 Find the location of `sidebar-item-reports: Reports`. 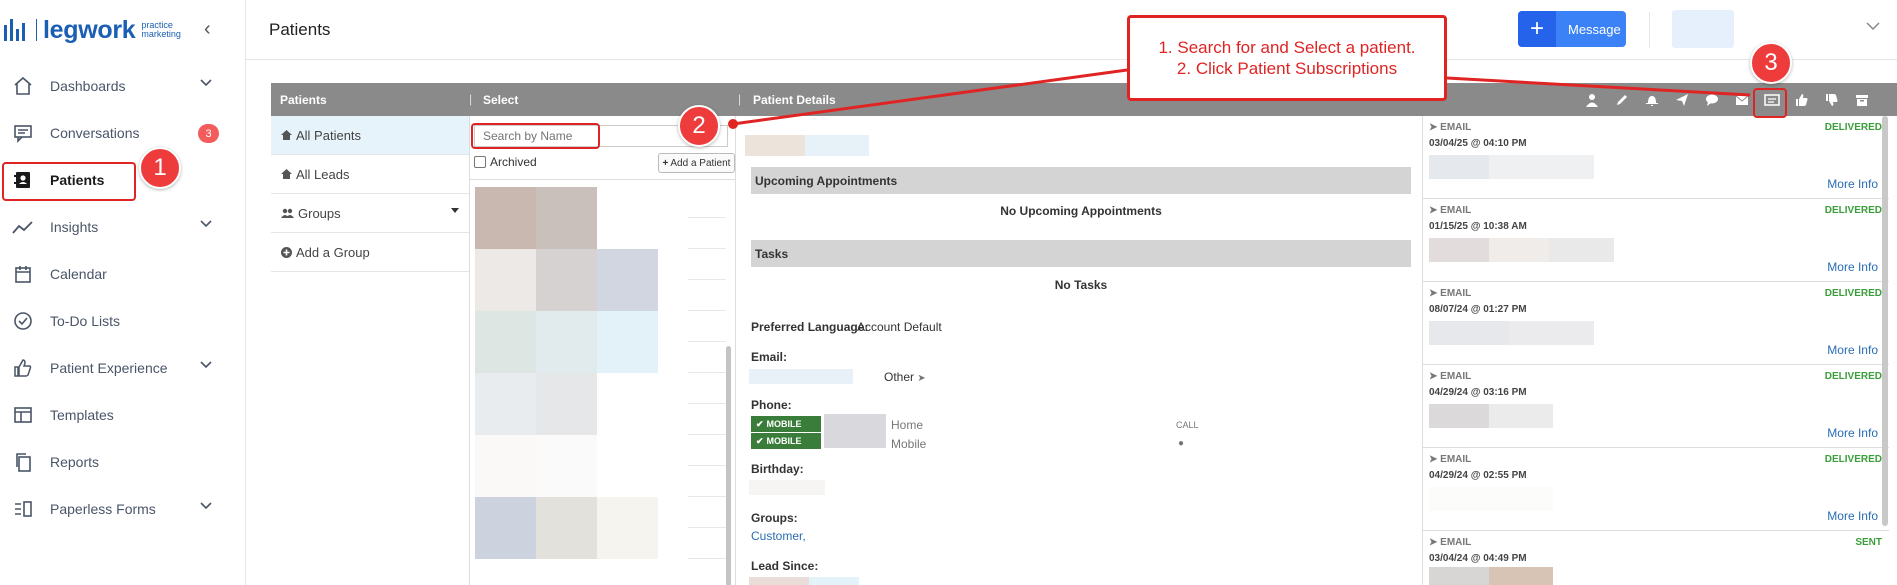

sidebar-item-reports: Reports is located at coordinates (123, 461).